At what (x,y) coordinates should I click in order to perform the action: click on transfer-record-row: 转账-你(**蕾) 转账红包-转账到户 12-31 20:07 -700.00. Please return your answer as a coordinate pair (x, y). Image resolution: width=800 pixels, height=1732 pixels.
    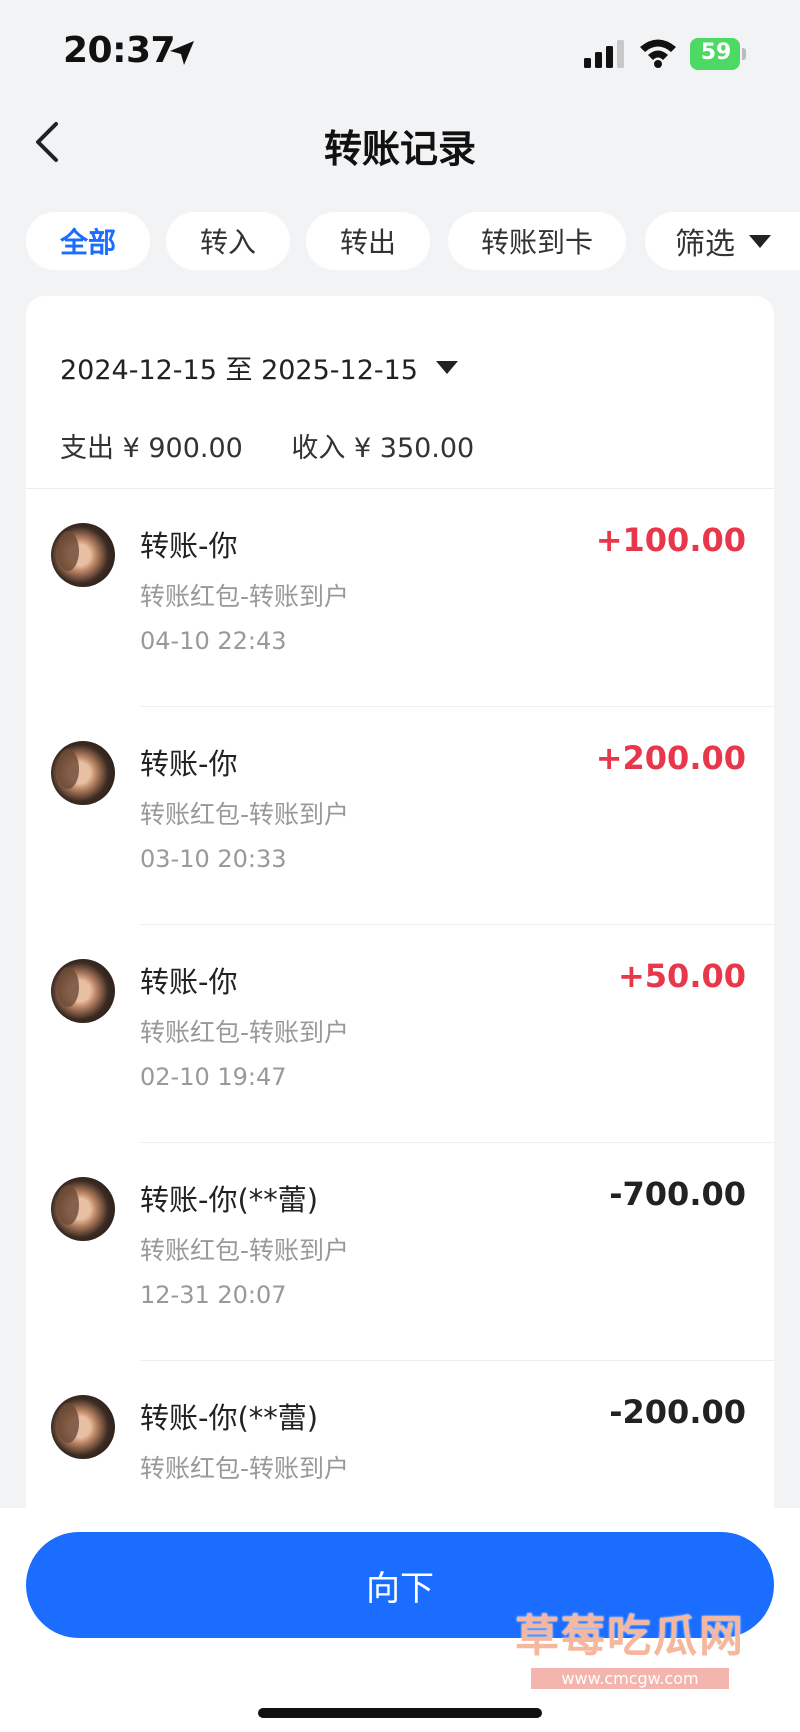
    Looking at the image, I should click on (400, 1252).